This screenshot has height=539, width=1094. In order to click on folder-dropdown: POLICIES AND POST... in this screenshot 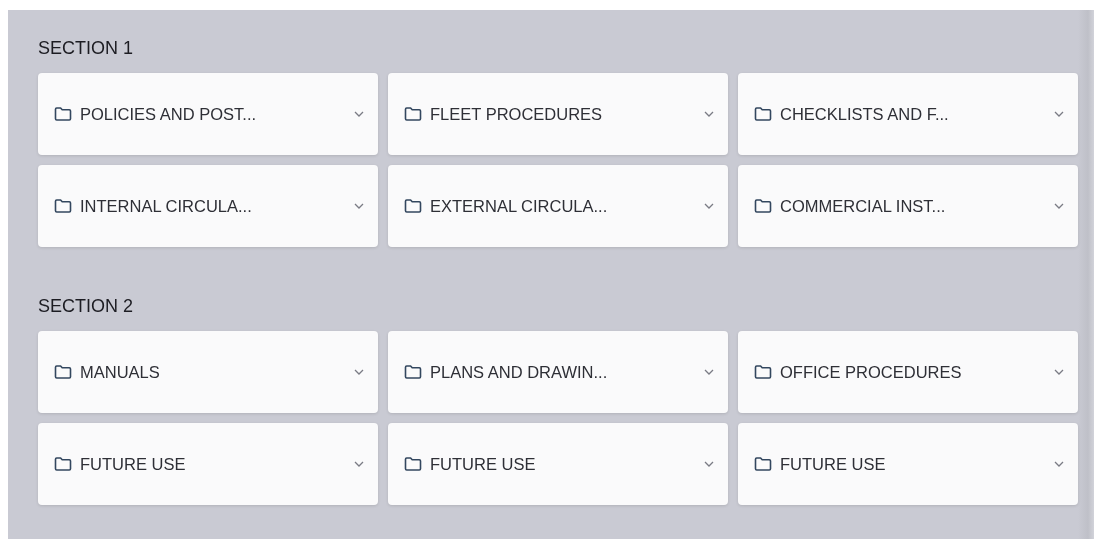, I will do `click(208, 114)`.